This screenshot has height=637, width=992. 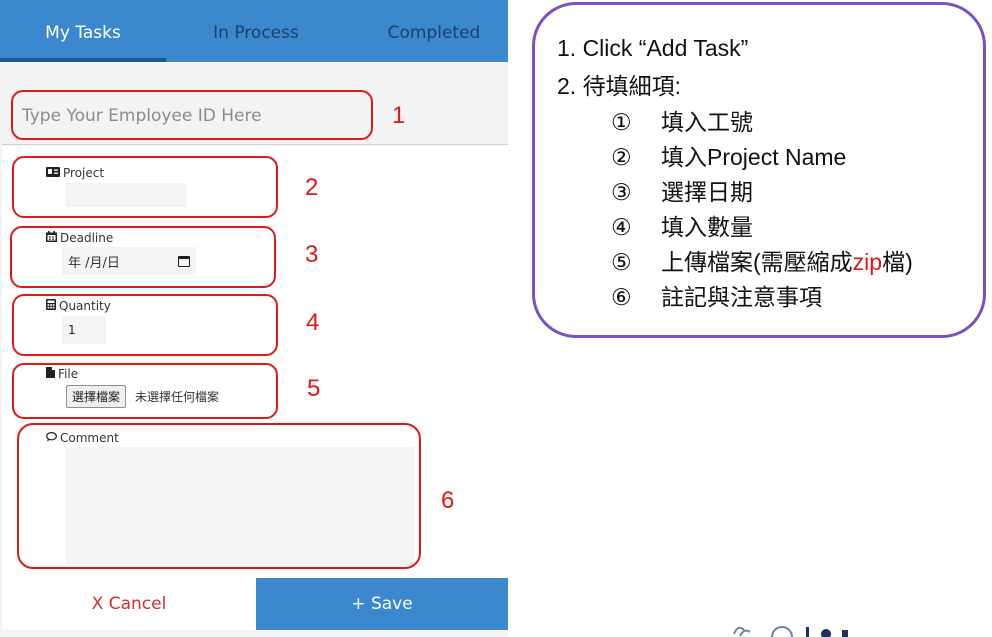 I want to click on substep-3-text: 選擇日期, so click(x=707, y=192).